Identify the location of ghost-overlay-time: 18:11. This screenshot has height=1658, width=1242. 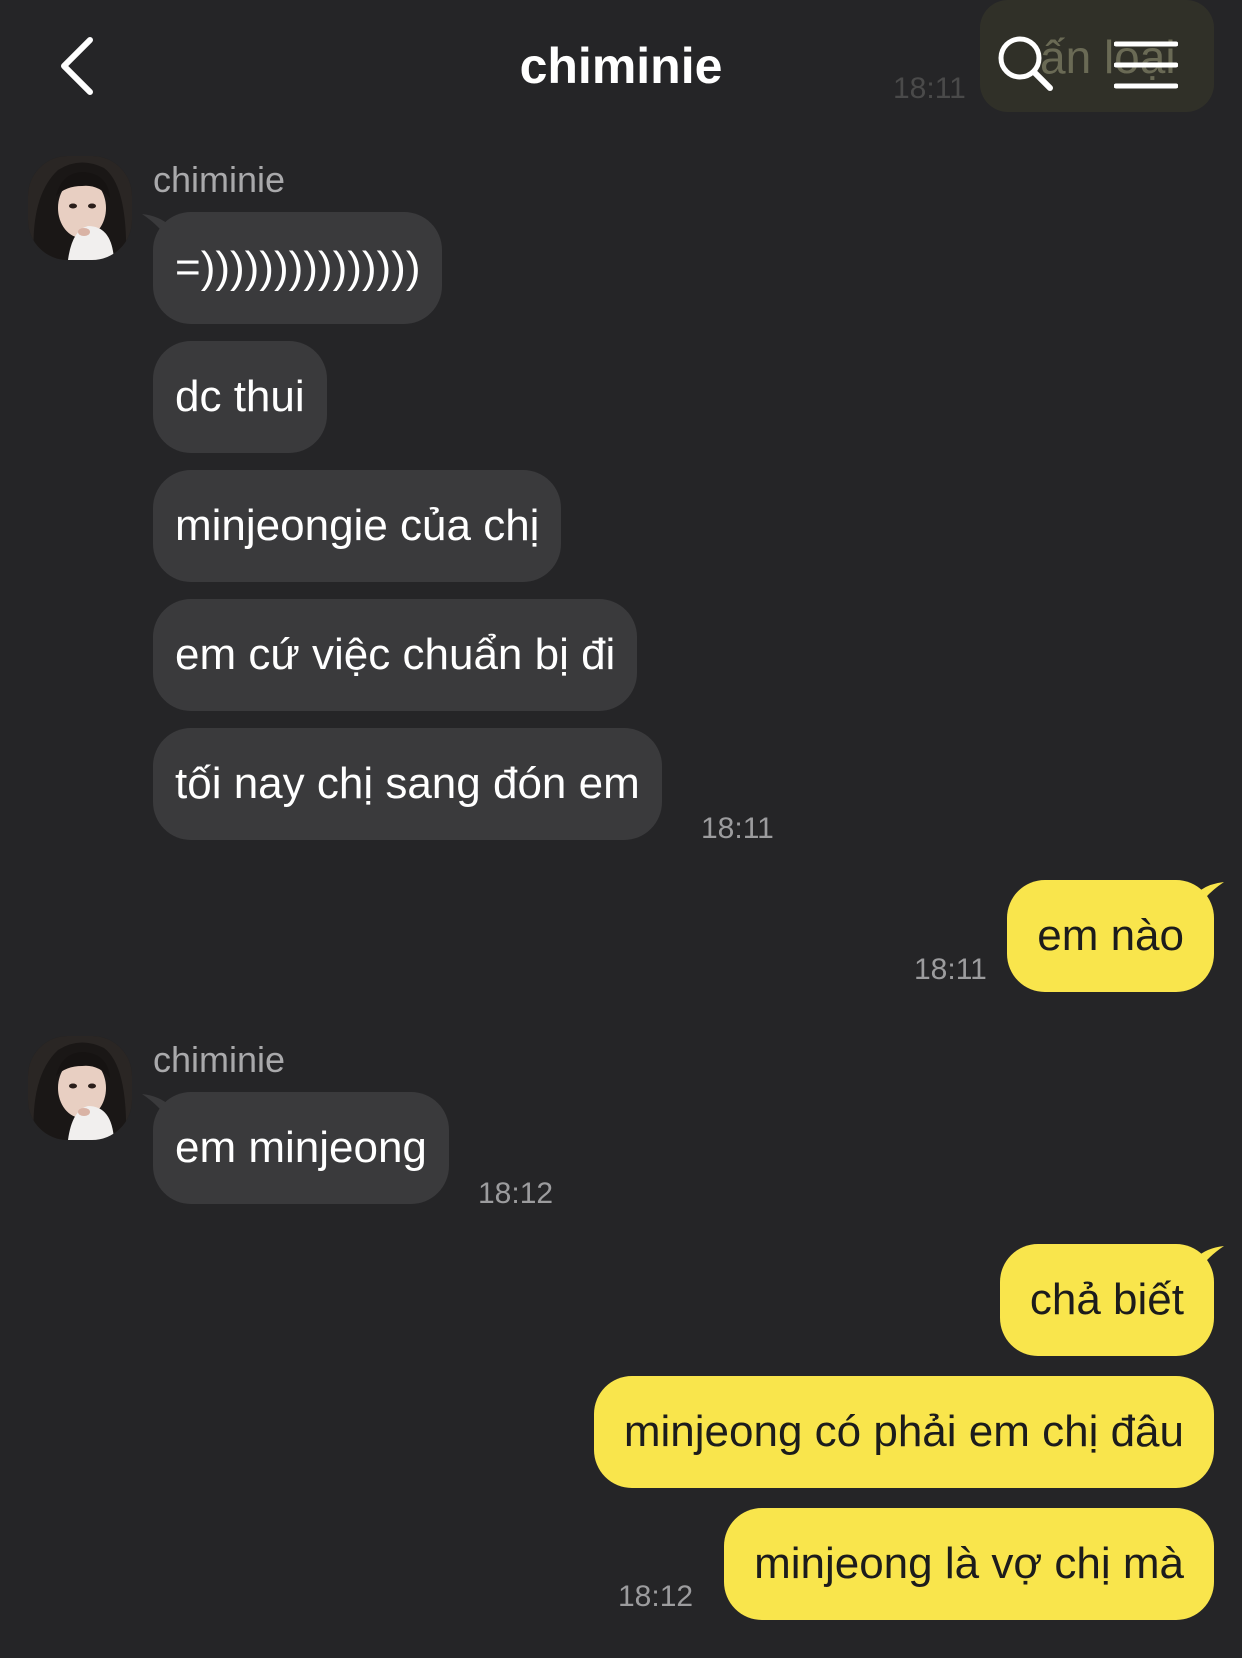
(929, 88).